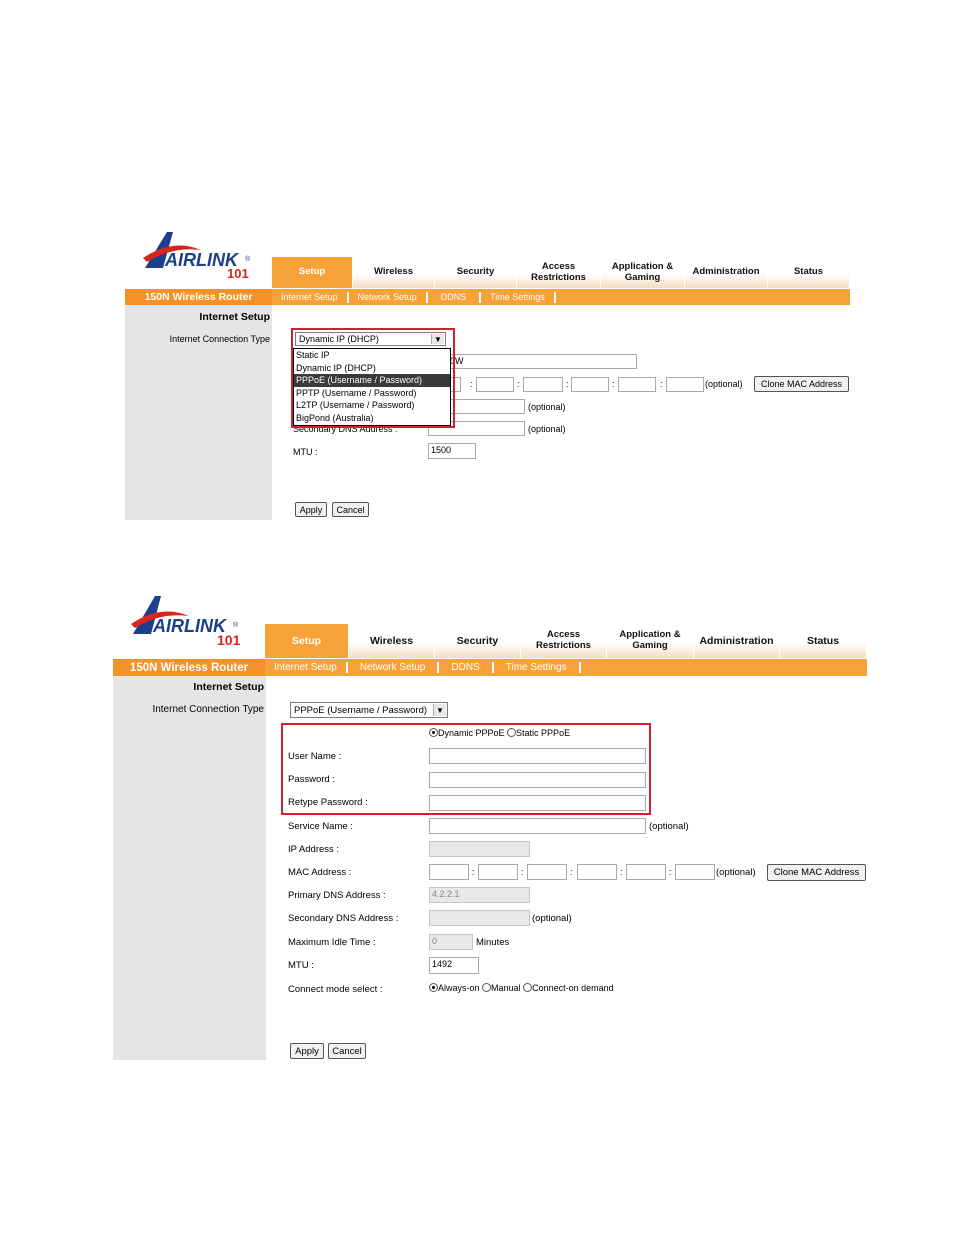  What do you see at coordinates (433, 987) in the screenshot?
I see `radio-always-on` at bounding box center [433, 987].